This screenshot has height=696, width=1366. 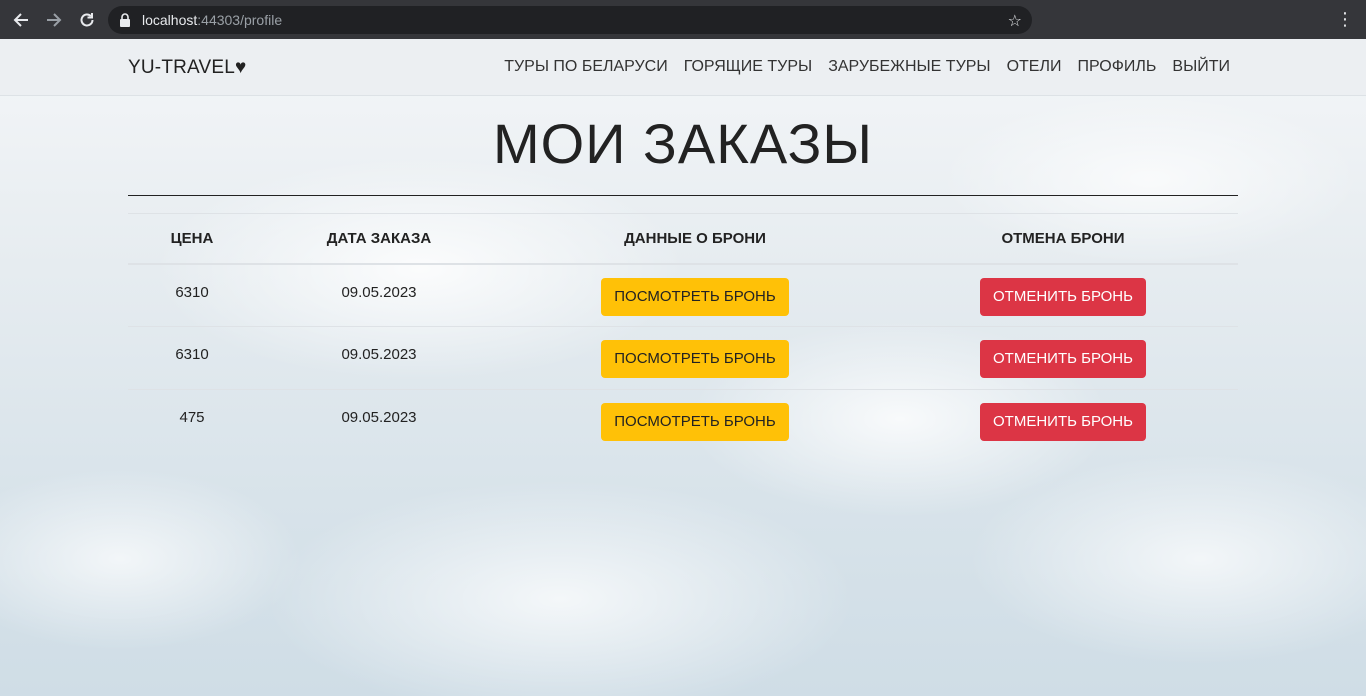 What do you see at coordinates (1345, 19) in the screenshot?
I see `kebab-menu-icon: ⋮` at bounding box center [1345, 19].